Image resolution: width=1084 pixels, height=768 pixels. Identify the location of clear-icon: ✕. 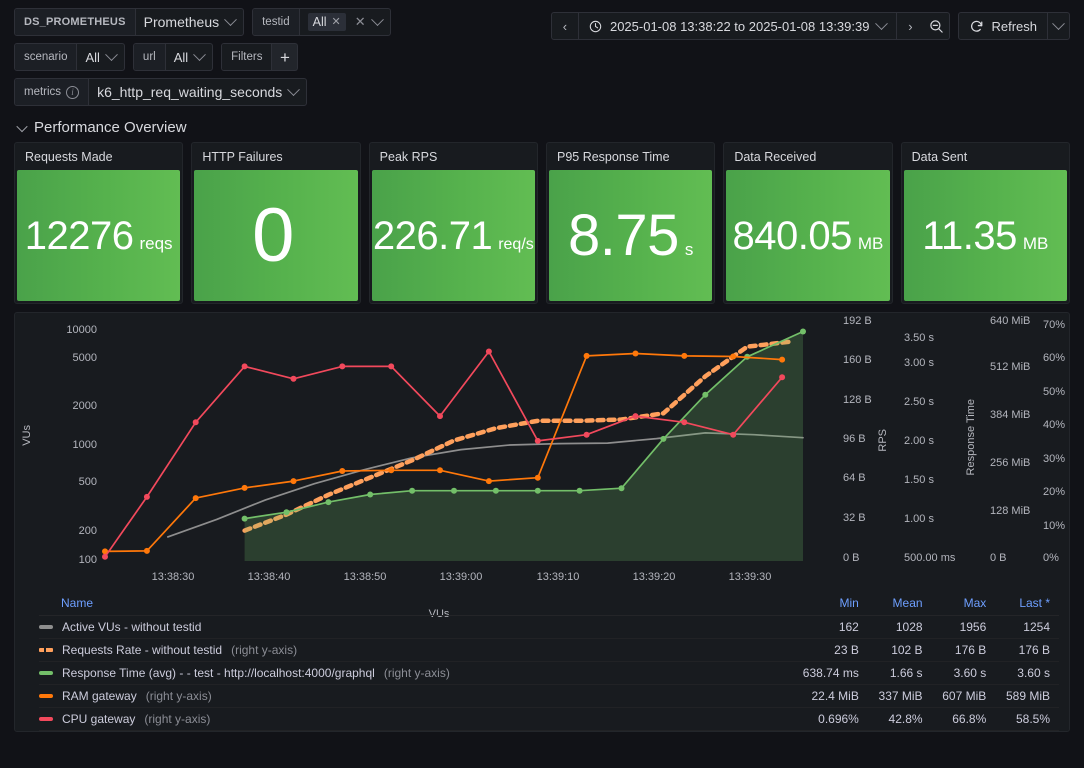
(360, 22).